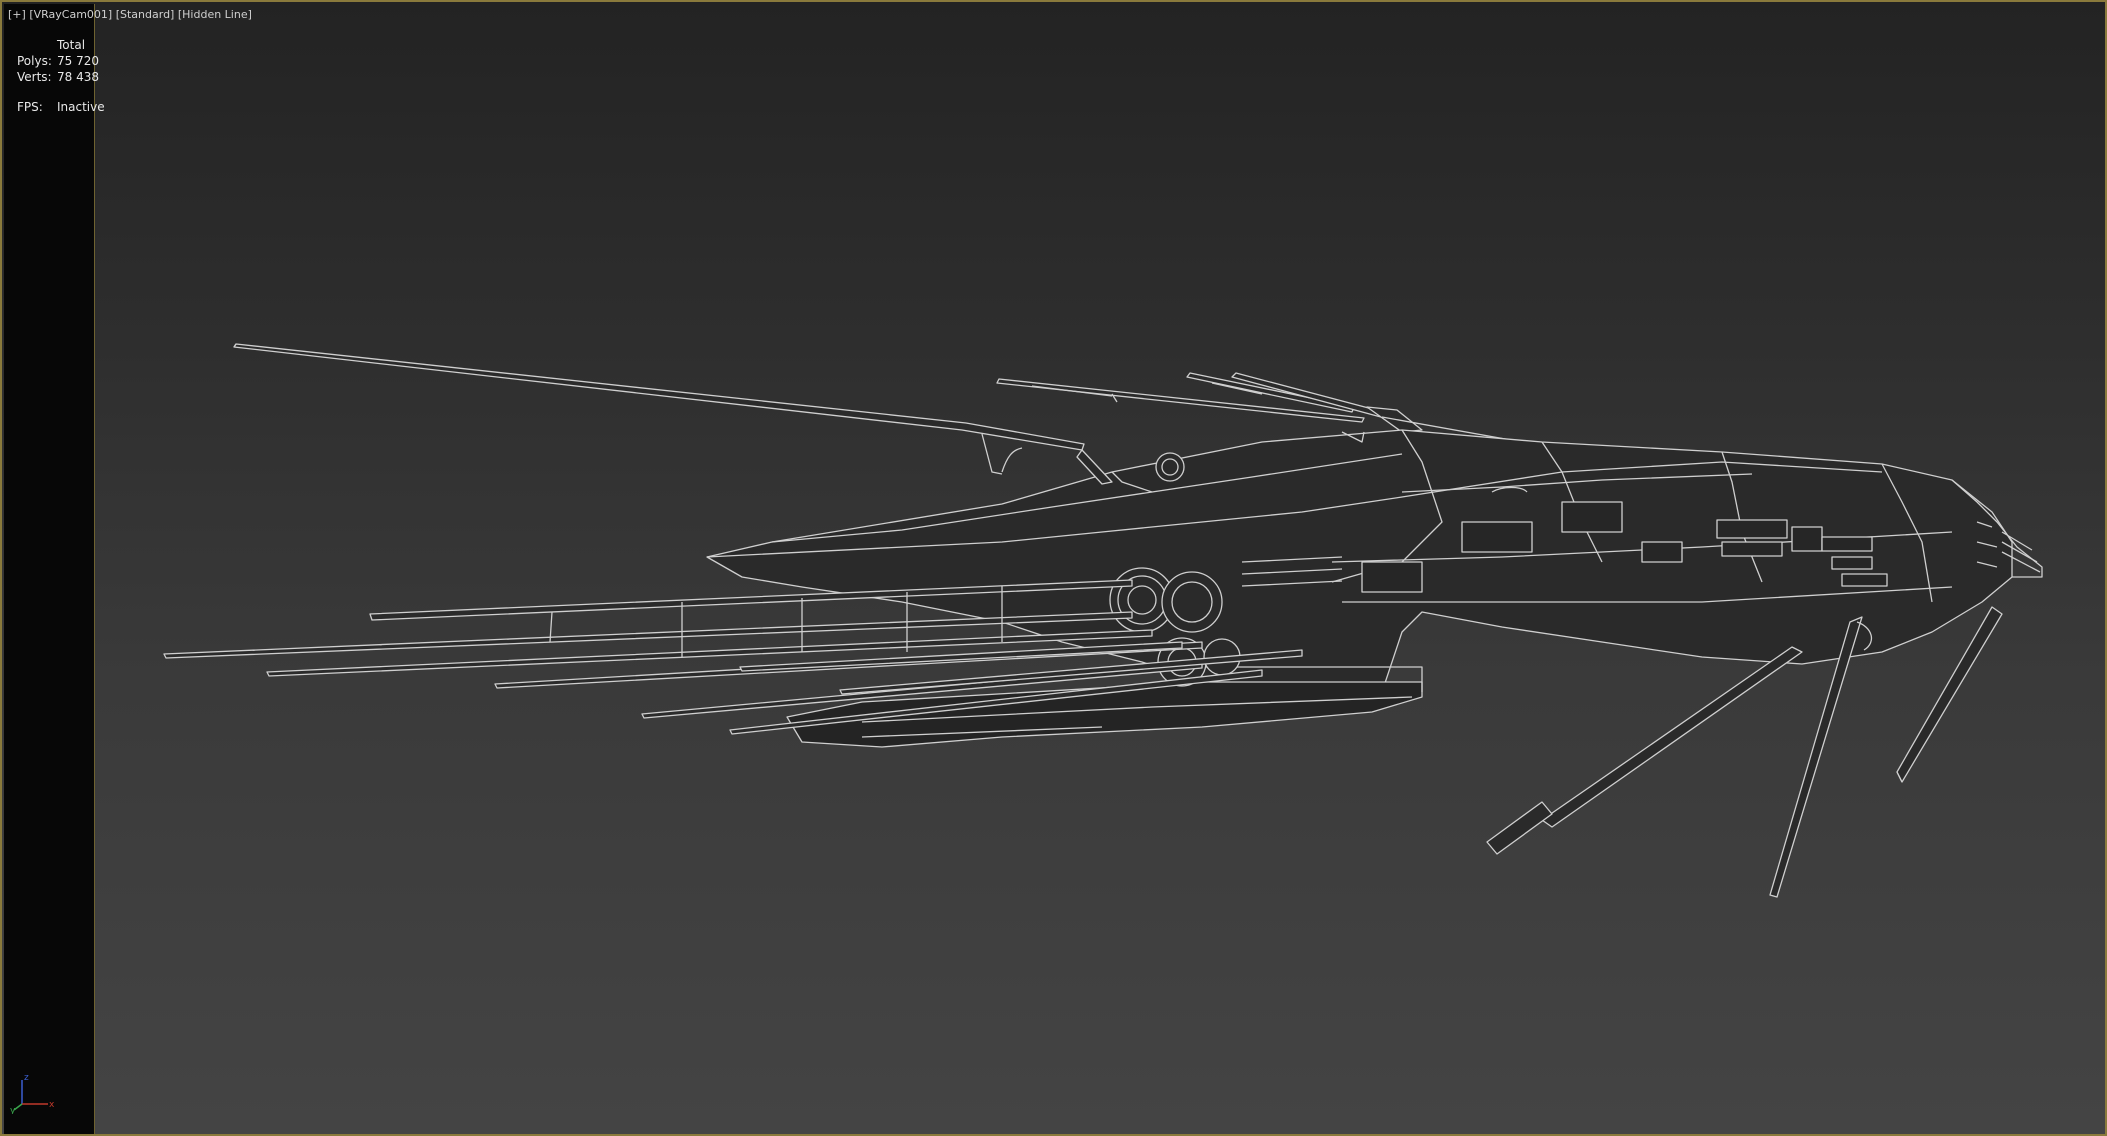 The image size is (2107, 1136). Describe the element at coordinates (32, 1093) in the screenshot. I see `axis-gizmo: z y x` at that location.